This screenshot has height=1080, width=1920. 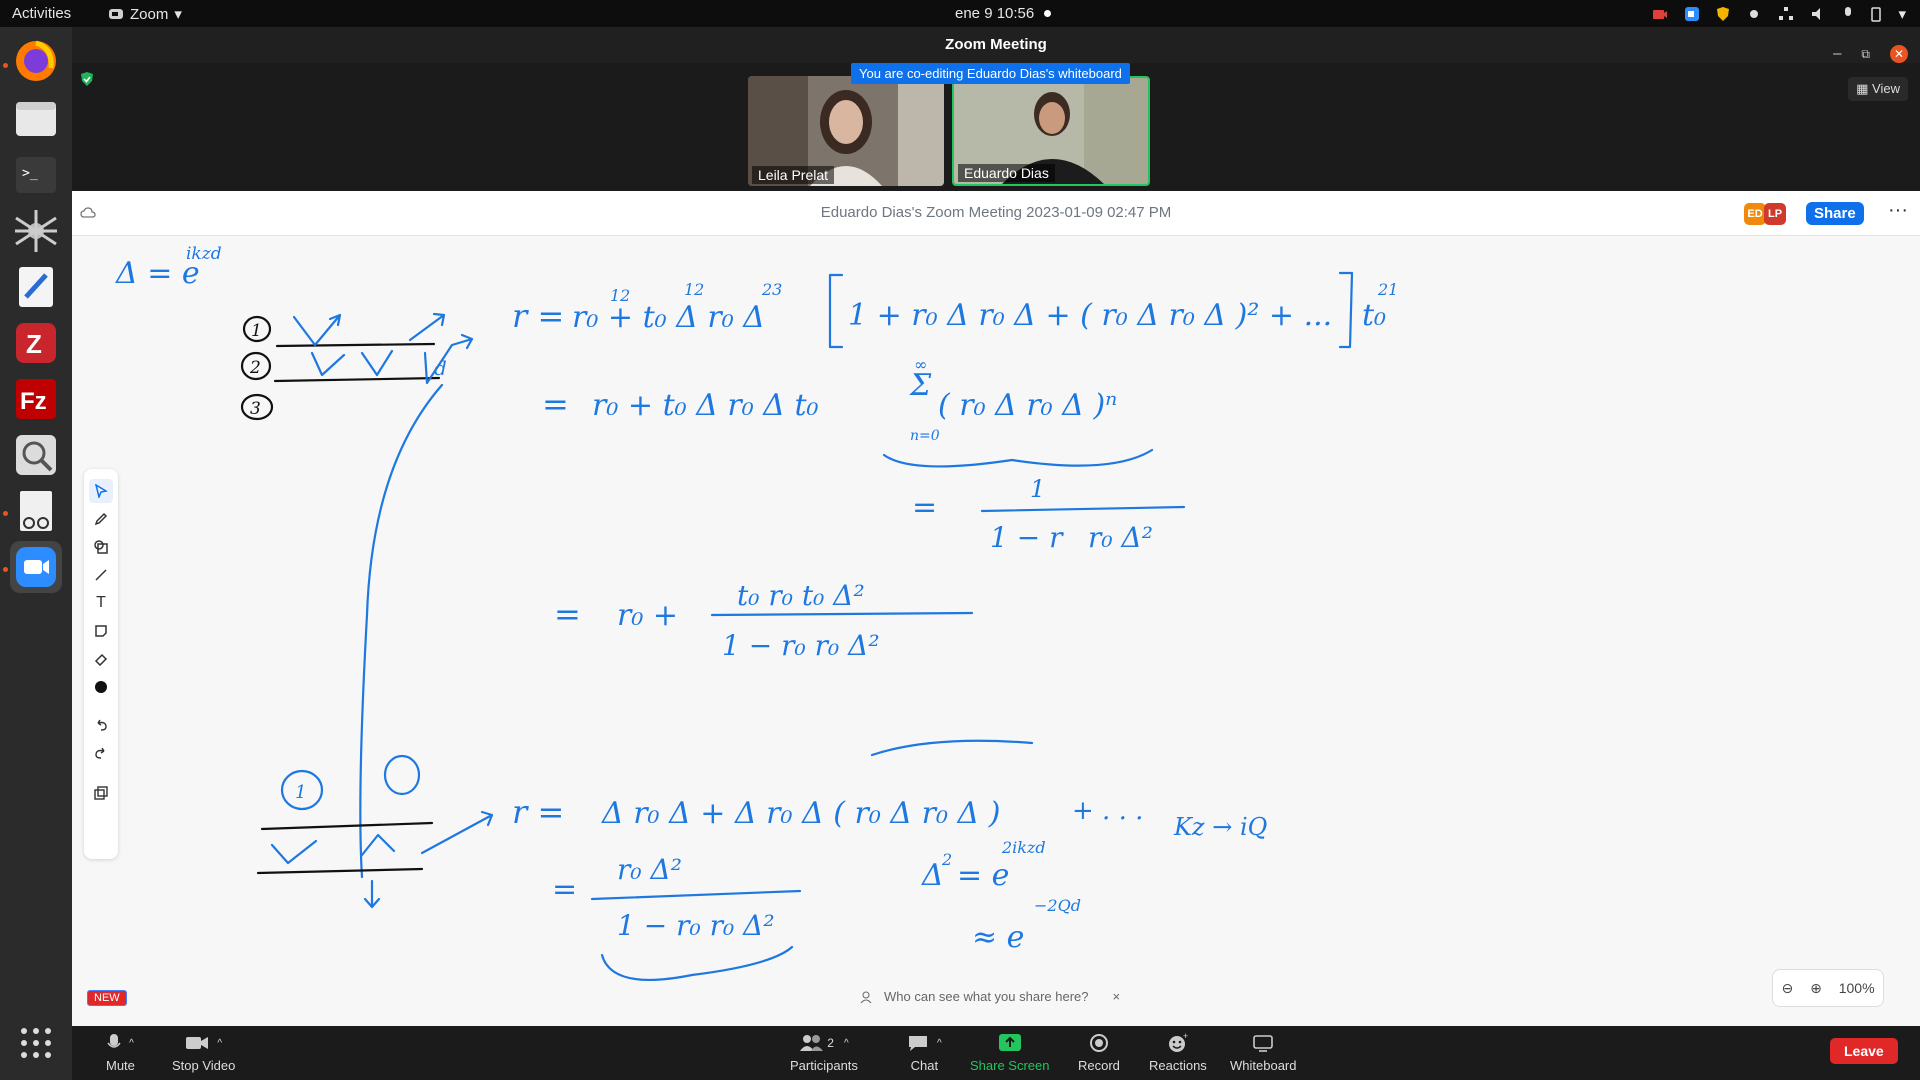 I want to click on sticky-note-tool-icon, so click(x=101, y=631).